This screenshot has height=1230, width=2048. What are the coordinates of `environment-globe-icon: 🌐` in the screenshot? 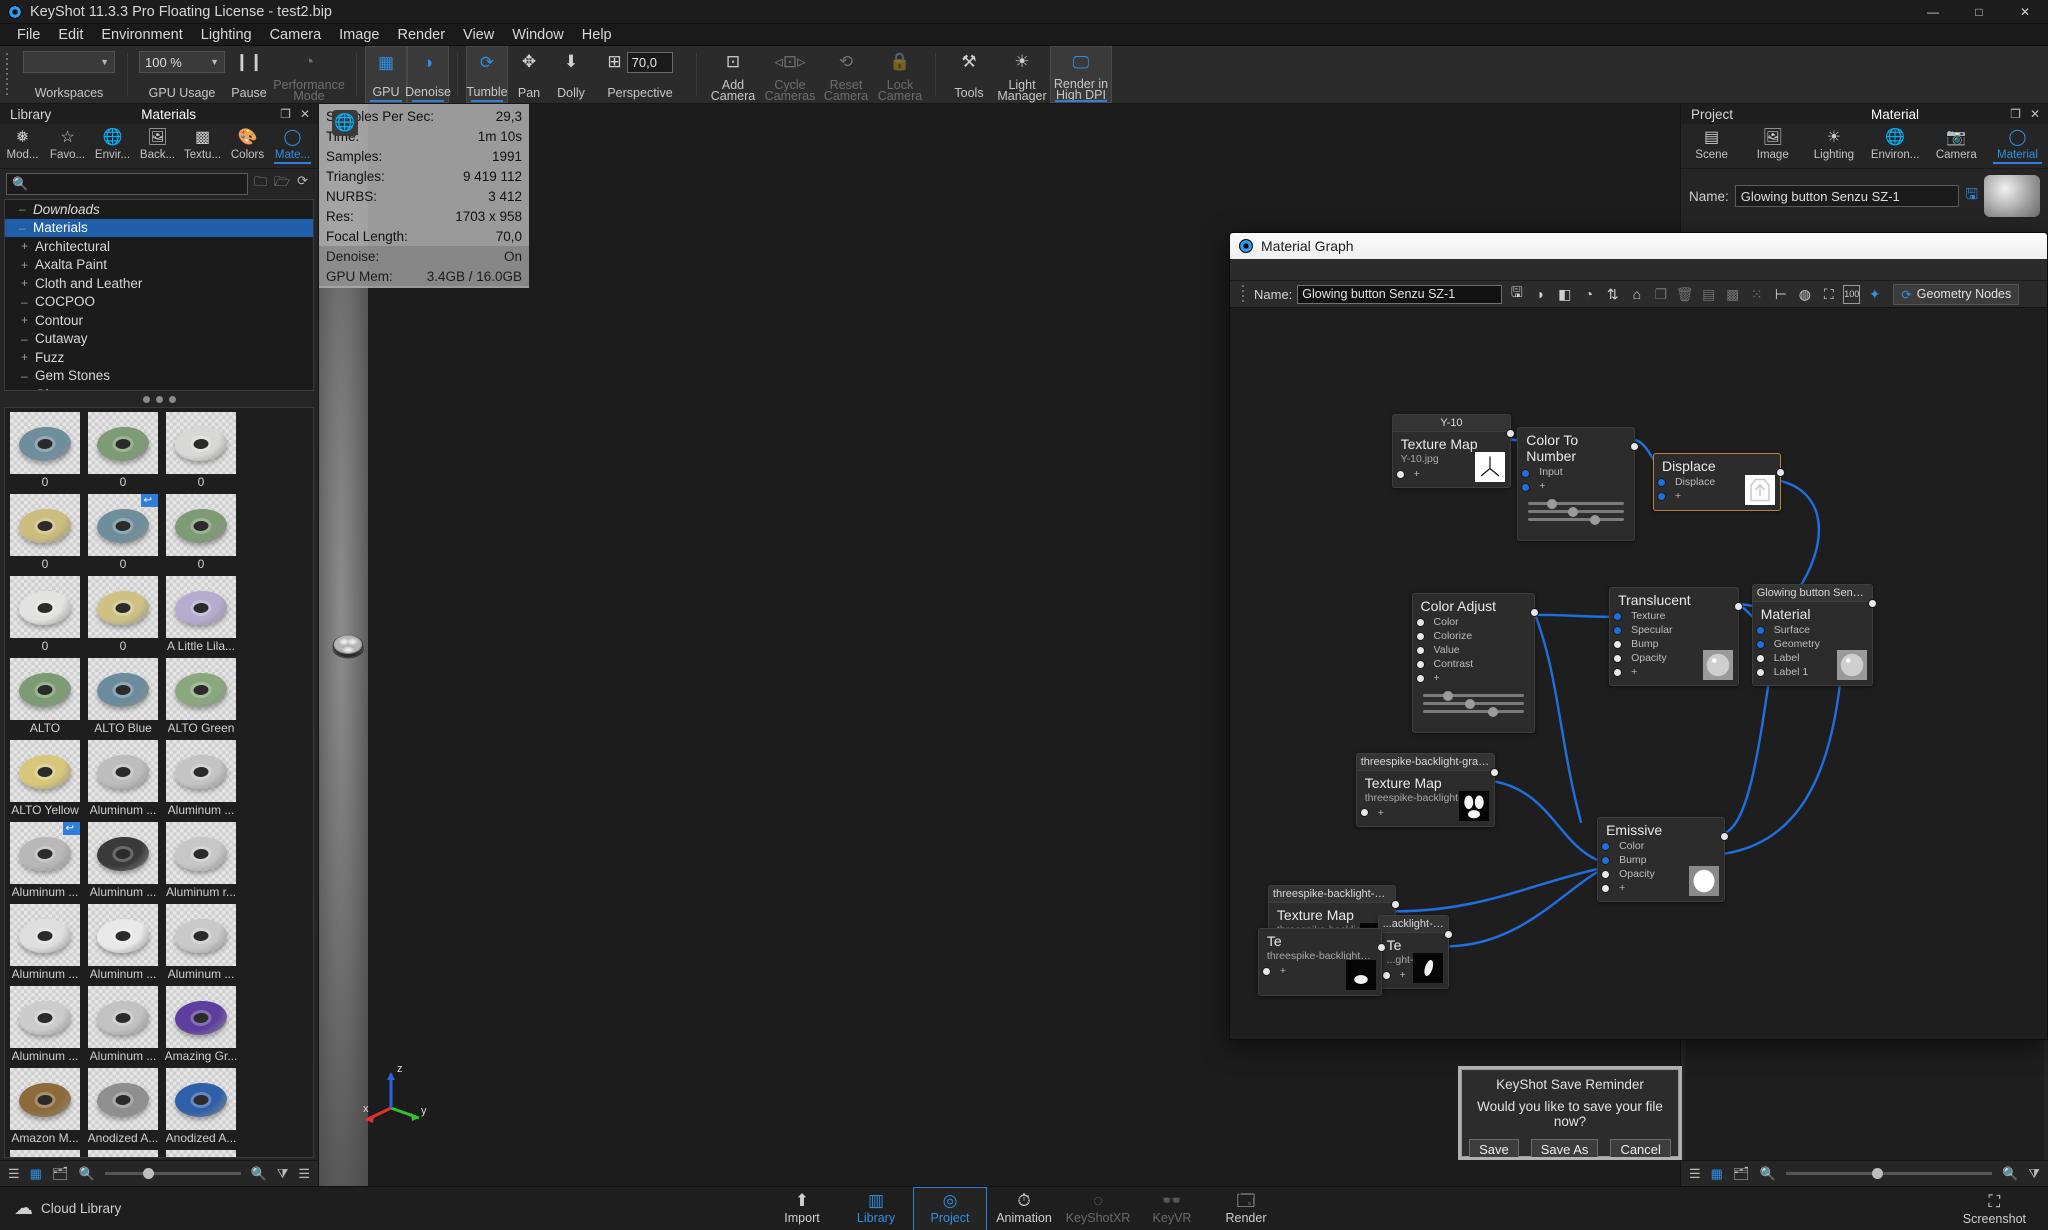 It's located at (345, 123).